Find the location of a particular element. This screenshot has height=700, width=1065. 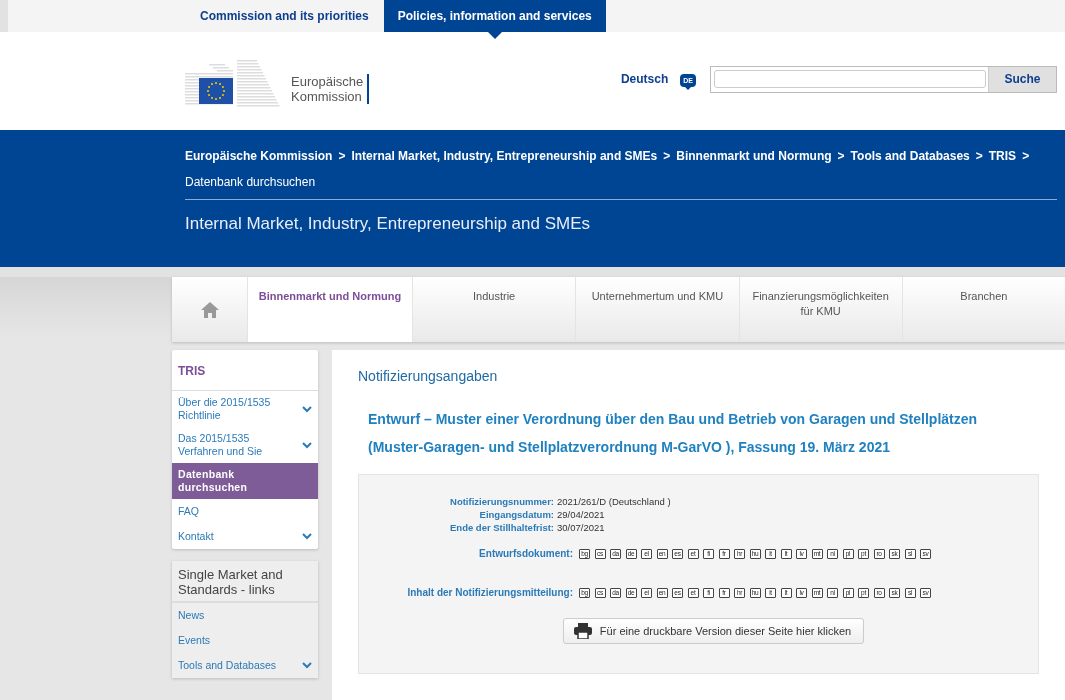

links-title: Single Market and Standards - links is located at coordinates (245, 582).